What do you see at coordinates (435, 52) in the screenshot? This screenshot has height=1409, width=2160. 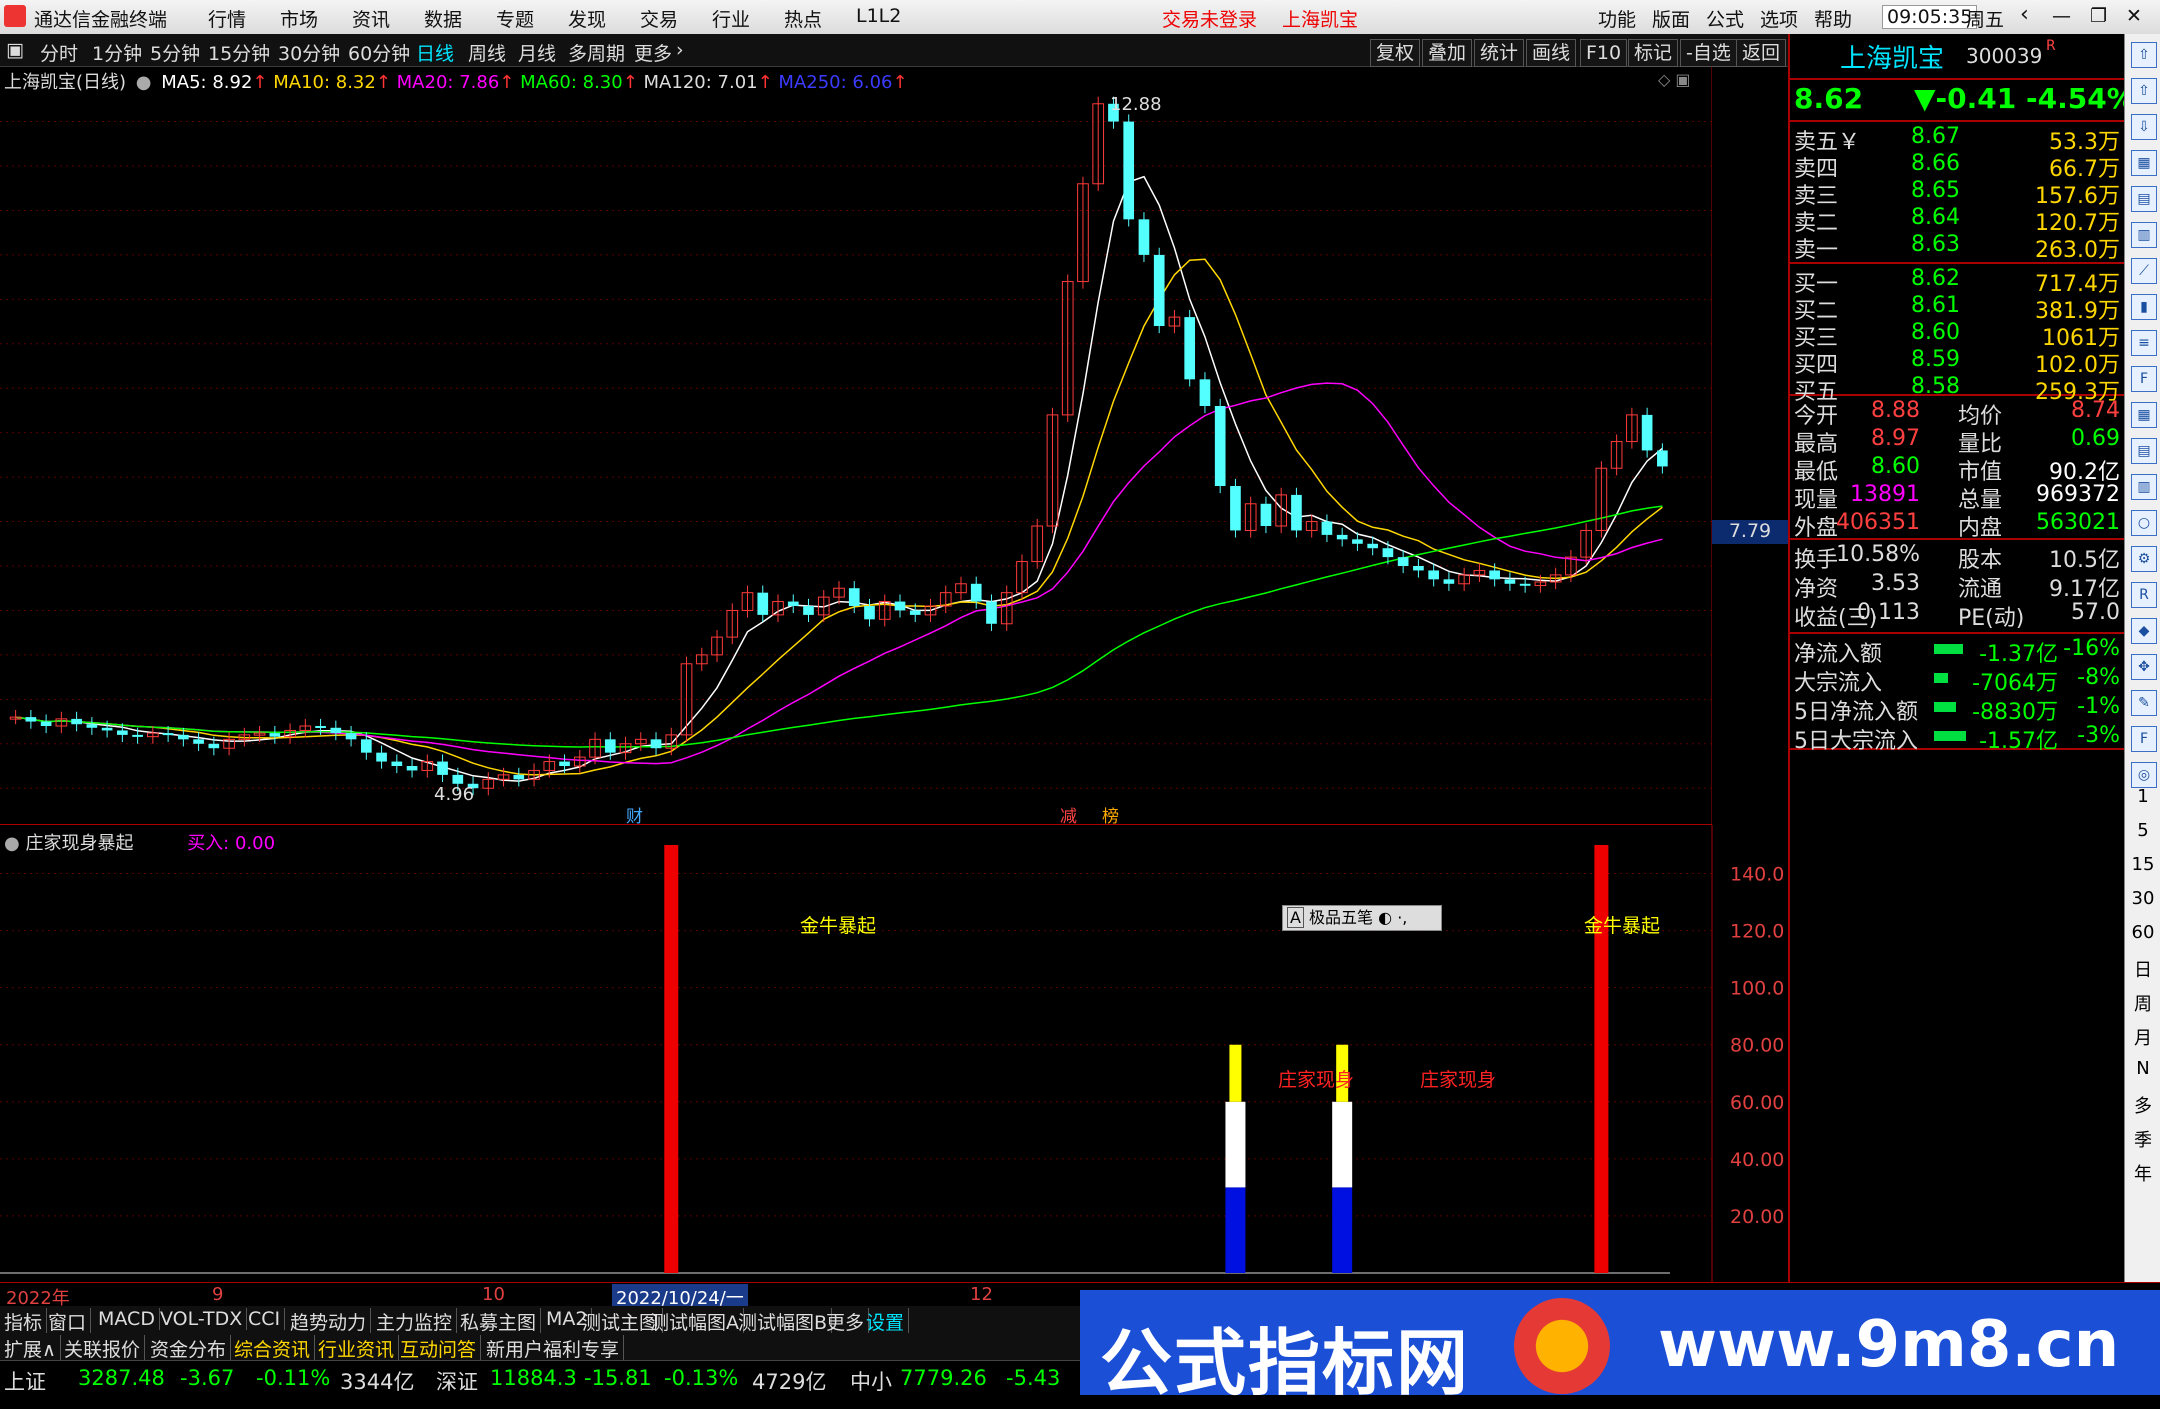 I see `period-daily: 日线` at bounding box center [435, 52].